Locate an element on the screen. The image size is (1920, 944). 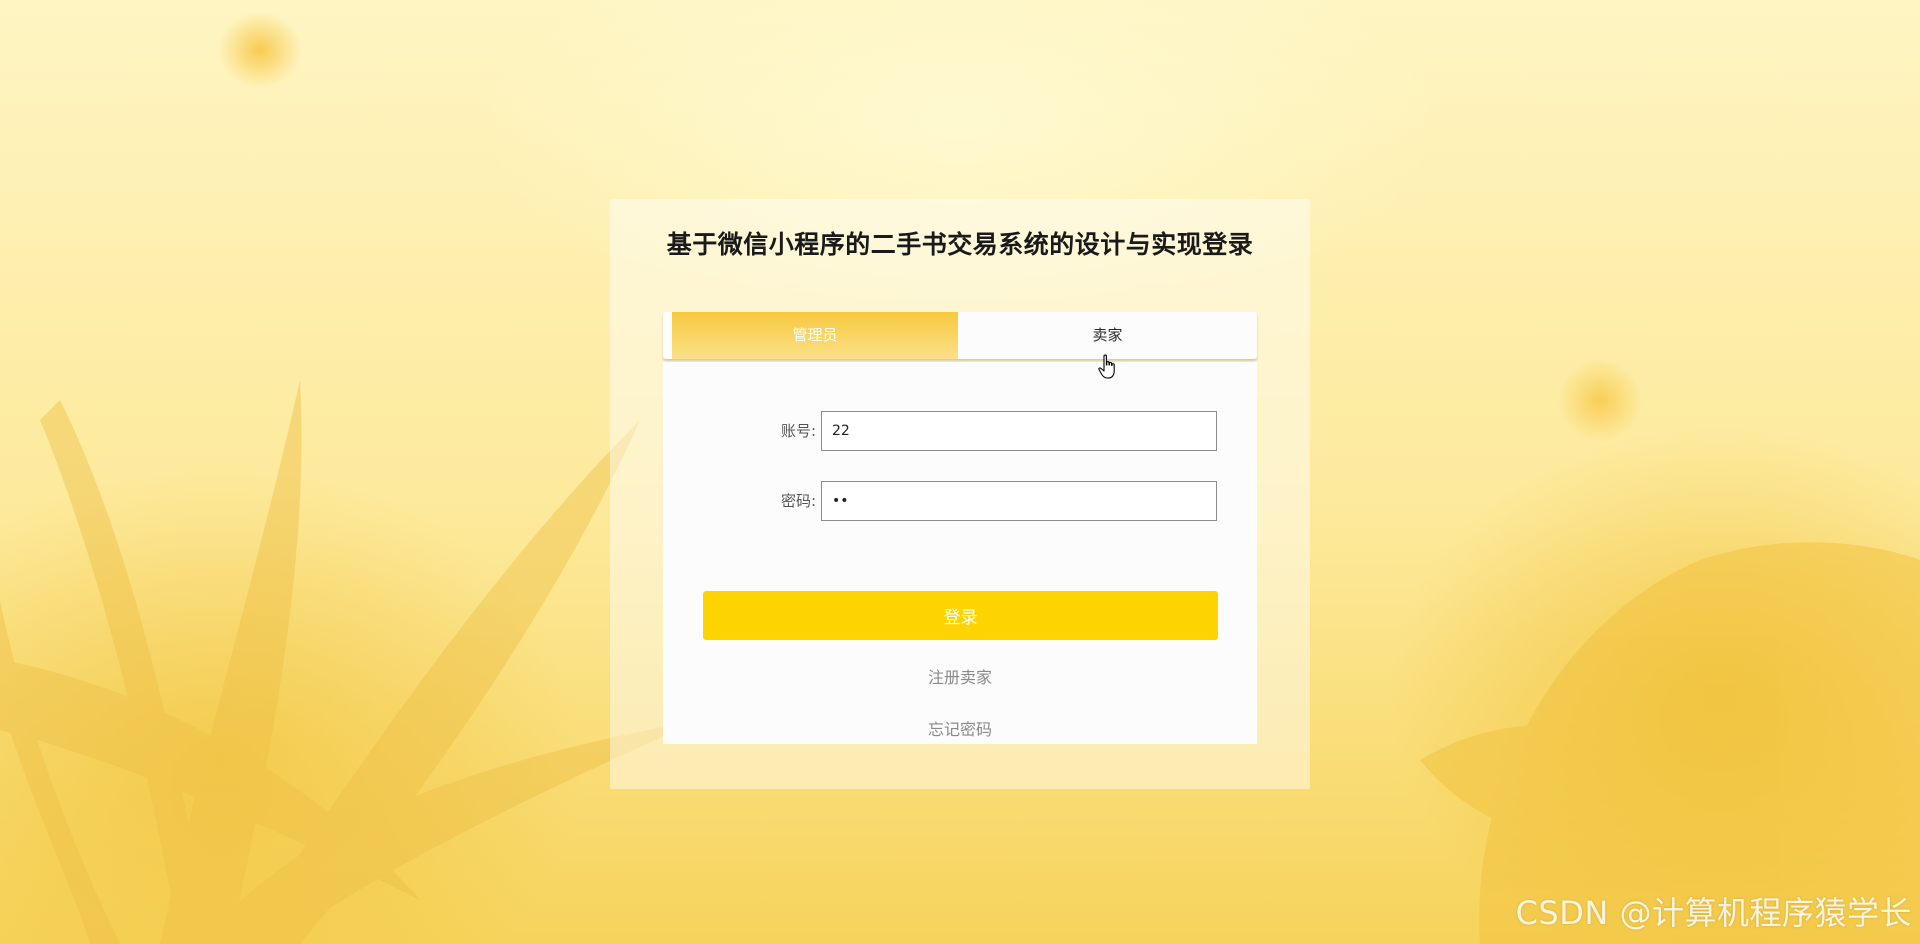
login-button: 登录 is located at coordinates (960, 615).